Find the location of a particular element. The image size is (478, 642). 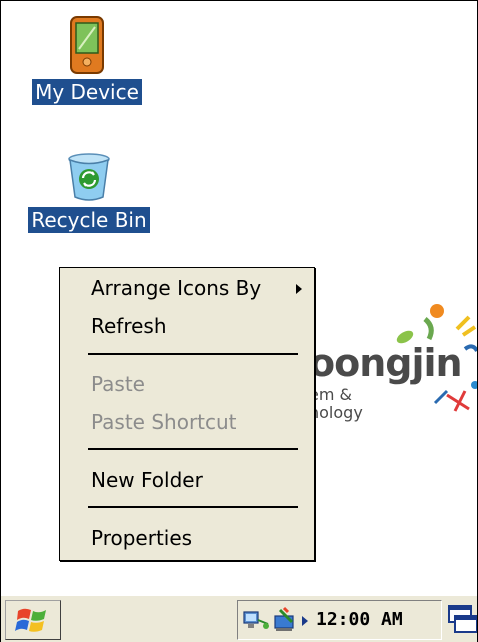

recycle-bin-shortcut: Recycle Bin is located at coordinates (89, 192).